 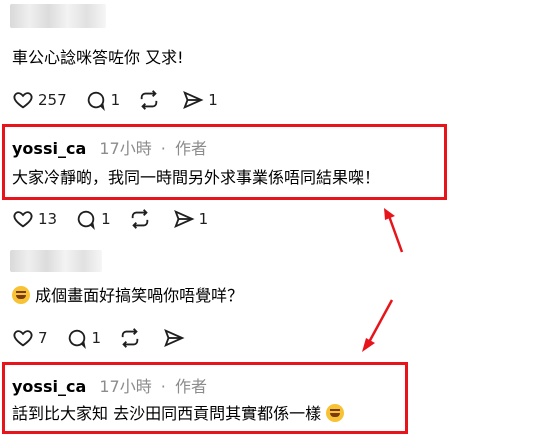 I want to click on like-button: 257, so click(x=39, y=100).